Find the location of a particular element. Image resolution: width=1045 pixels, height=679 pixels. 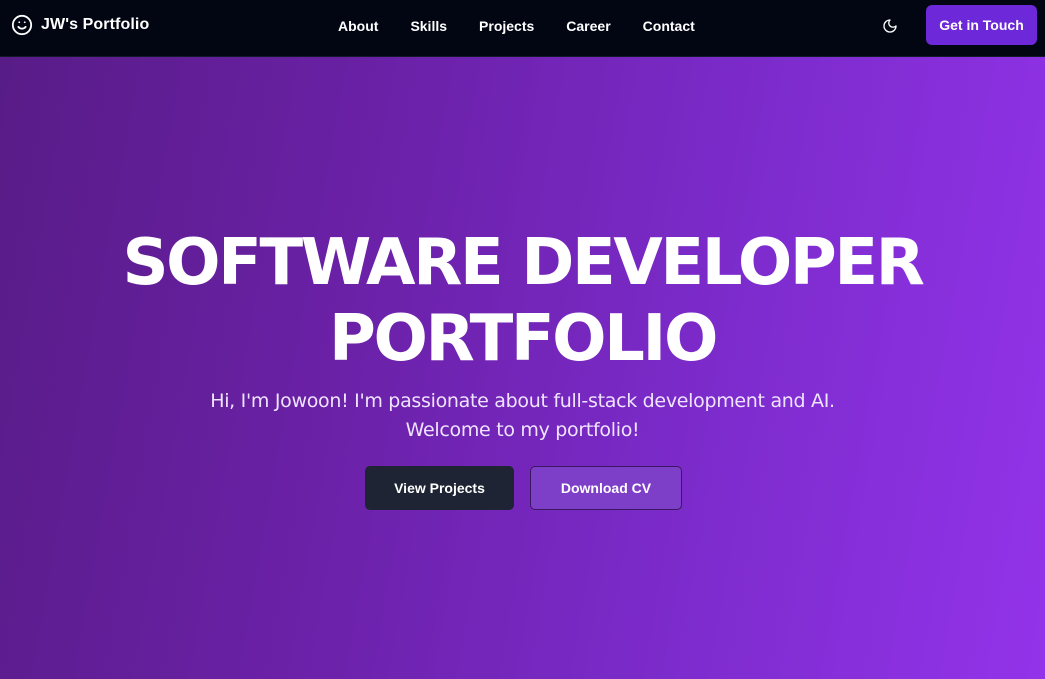

main-nav: About Skills Projects Career Contact is located at coordinates (516, 25).